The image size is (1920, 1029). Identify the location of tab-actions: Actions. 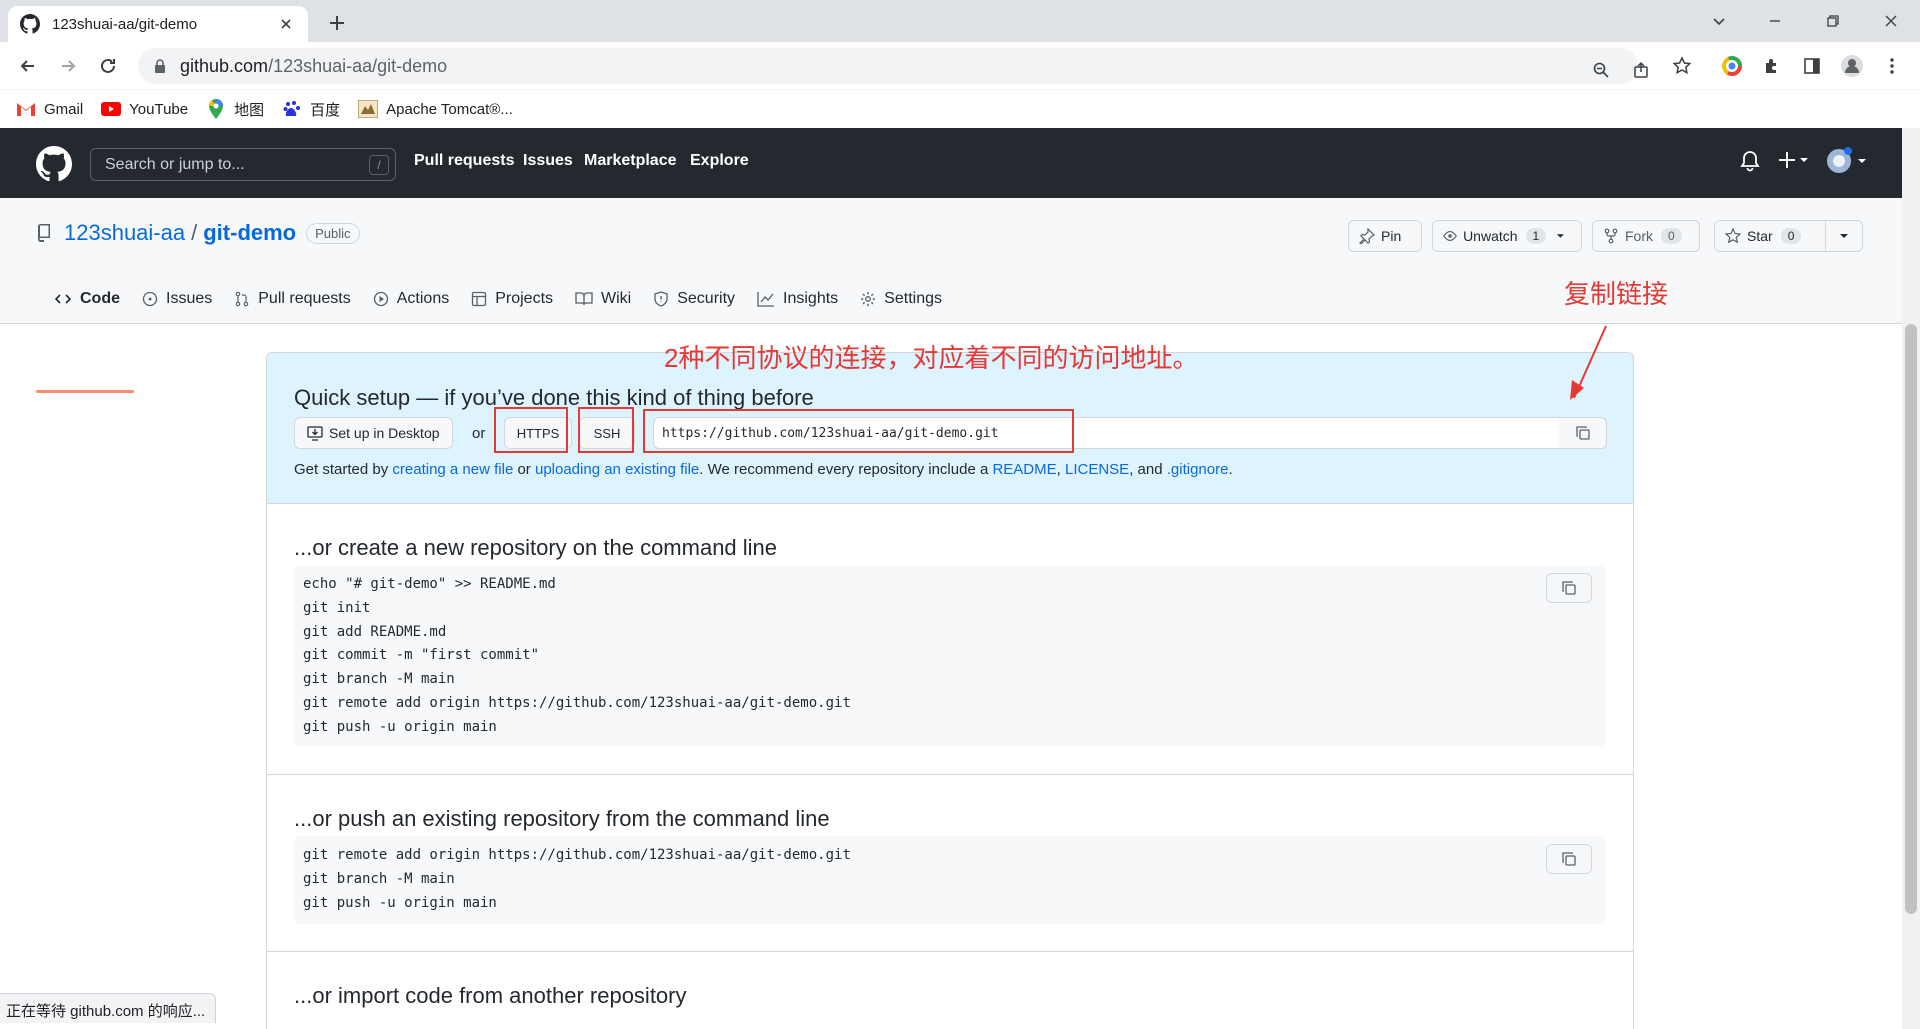
(411, 299).